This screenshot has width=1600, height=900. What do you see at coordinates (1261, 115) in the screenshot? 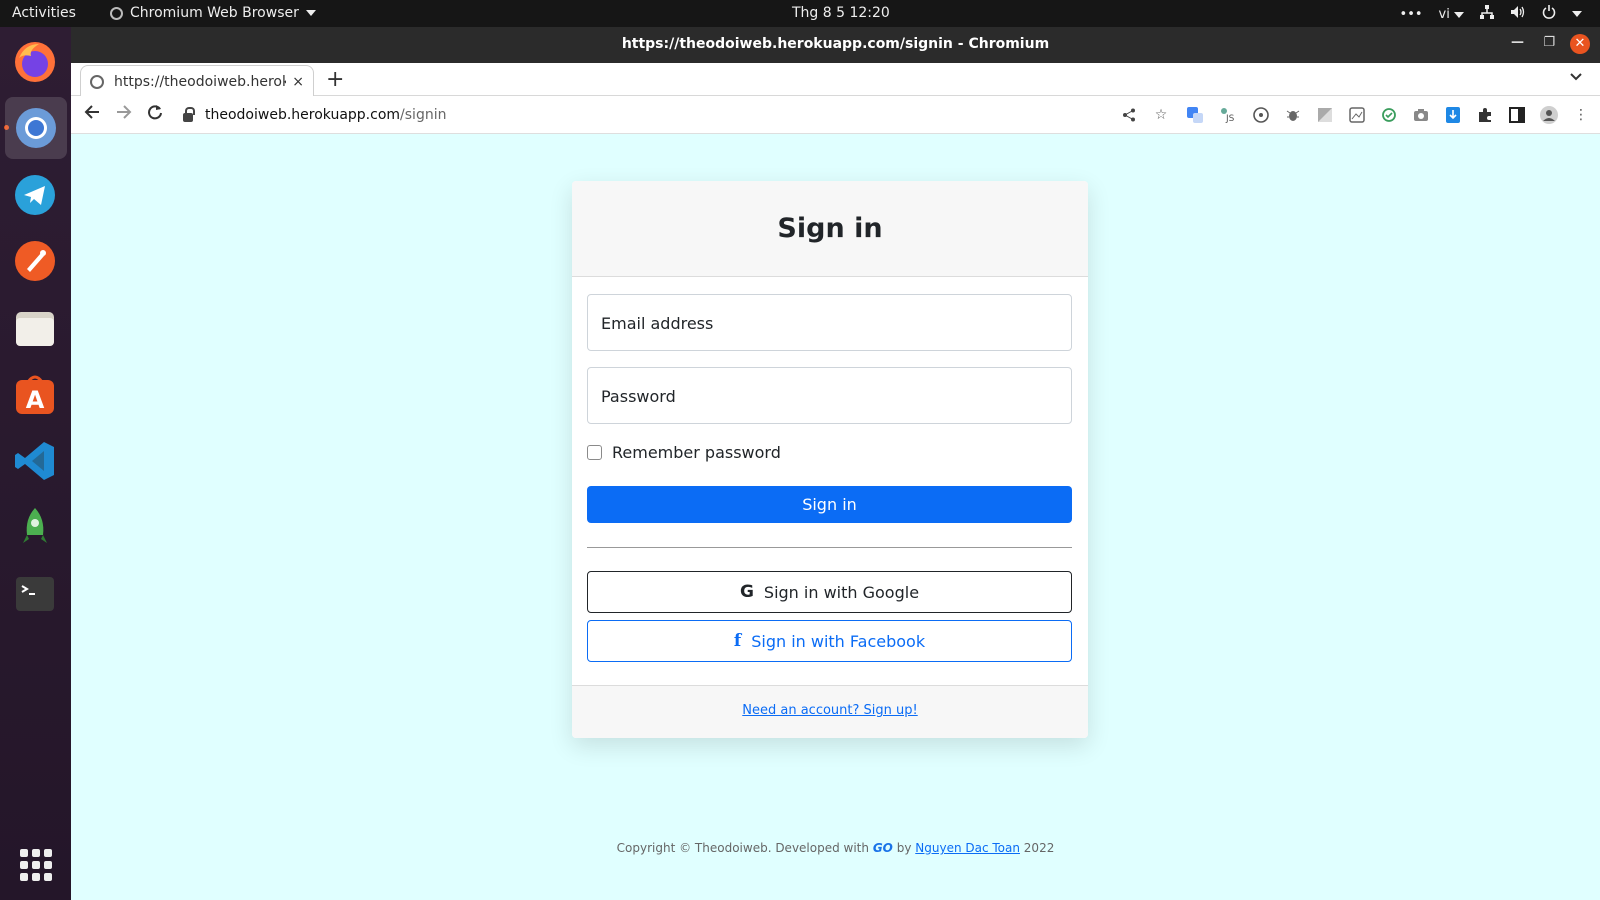
I see `extension-circle-icon` at bounding box center [1261, 115].